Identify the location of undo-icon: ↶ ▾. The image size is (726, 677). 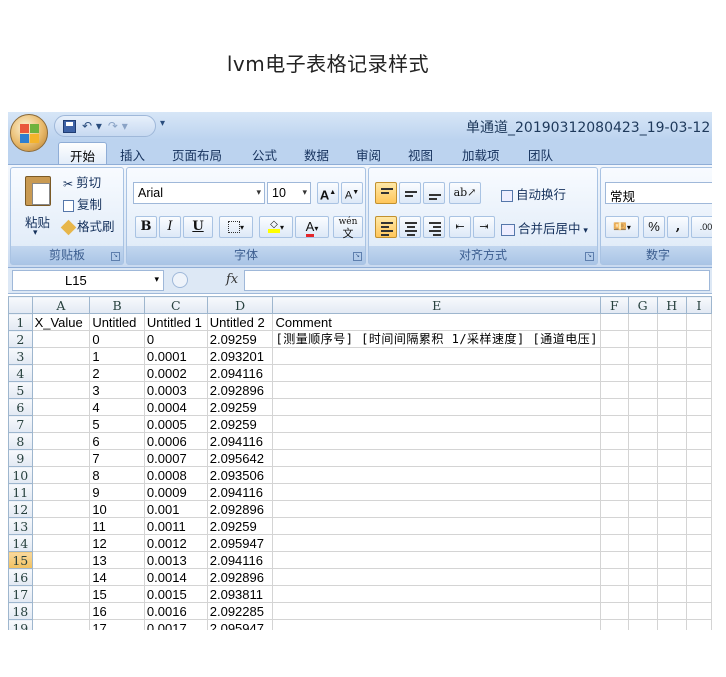
(92, 126).